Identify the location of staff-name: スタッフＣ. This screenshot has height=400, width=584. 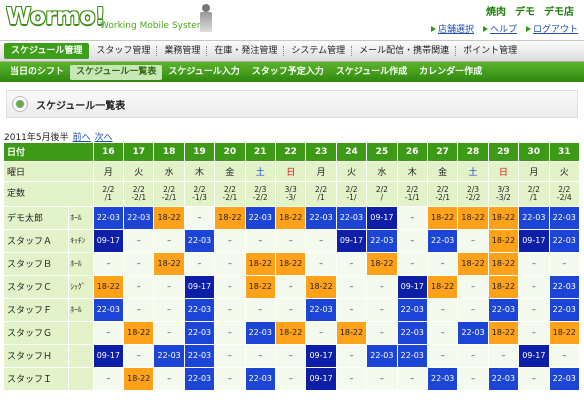
(37, 287).